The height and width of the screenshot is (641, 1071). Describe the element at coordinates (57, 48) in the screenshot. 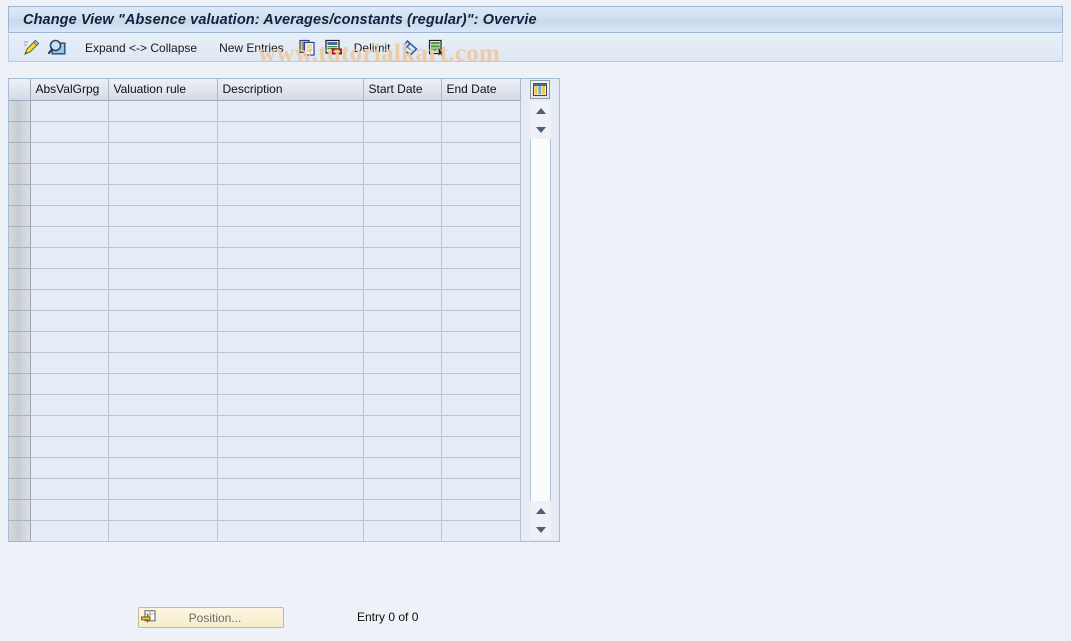

I see `magnifier-display-icon` at that location.